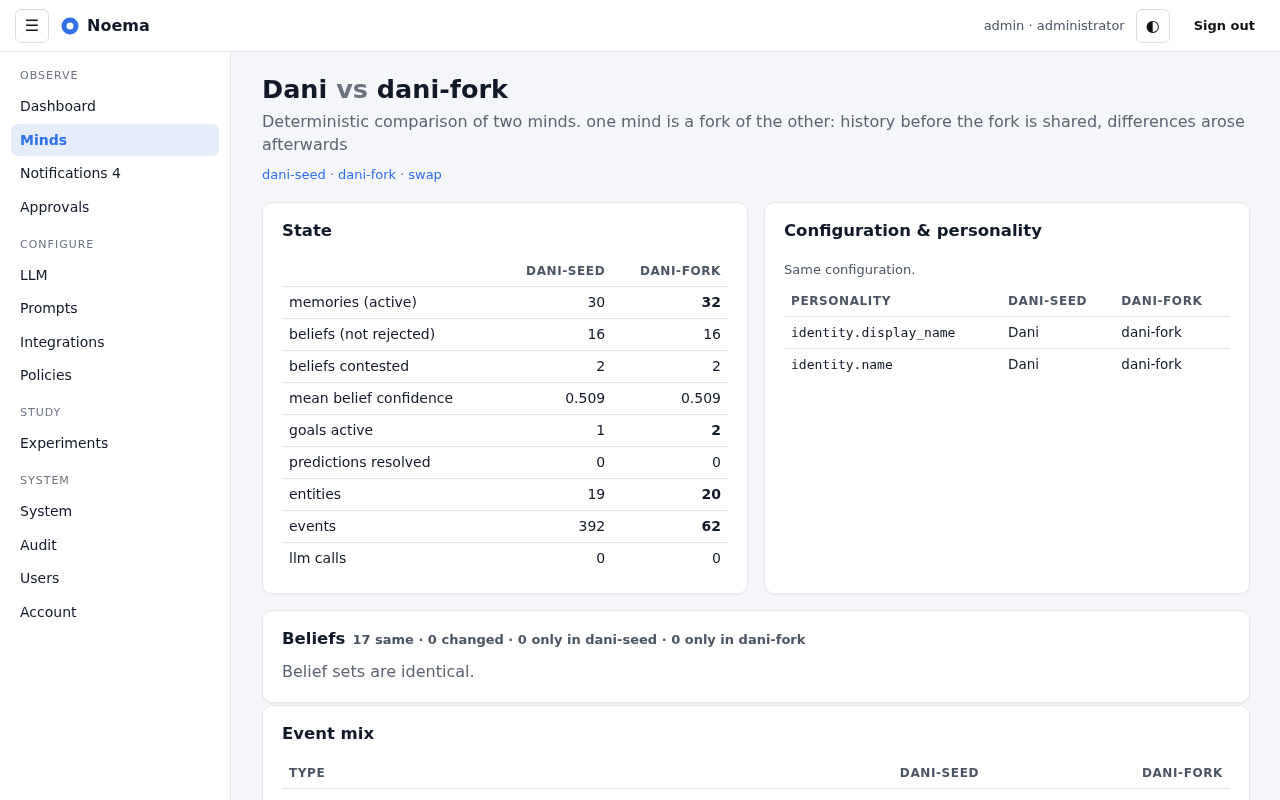  I want to click on link: swap, so click(425, 174).